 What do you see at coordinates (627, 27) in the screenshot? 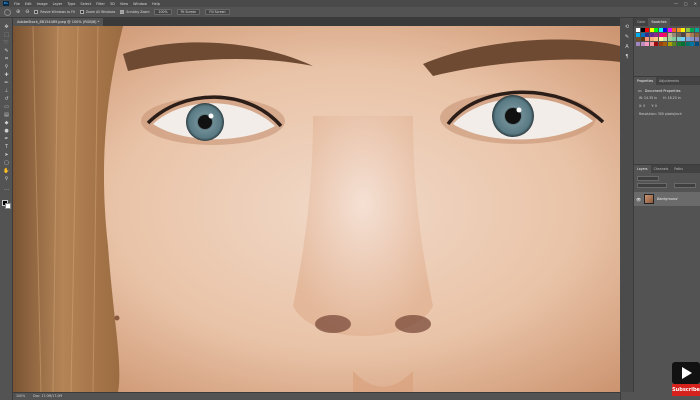
I see `history-icon: ⟲` at bounding box center [627, 27].